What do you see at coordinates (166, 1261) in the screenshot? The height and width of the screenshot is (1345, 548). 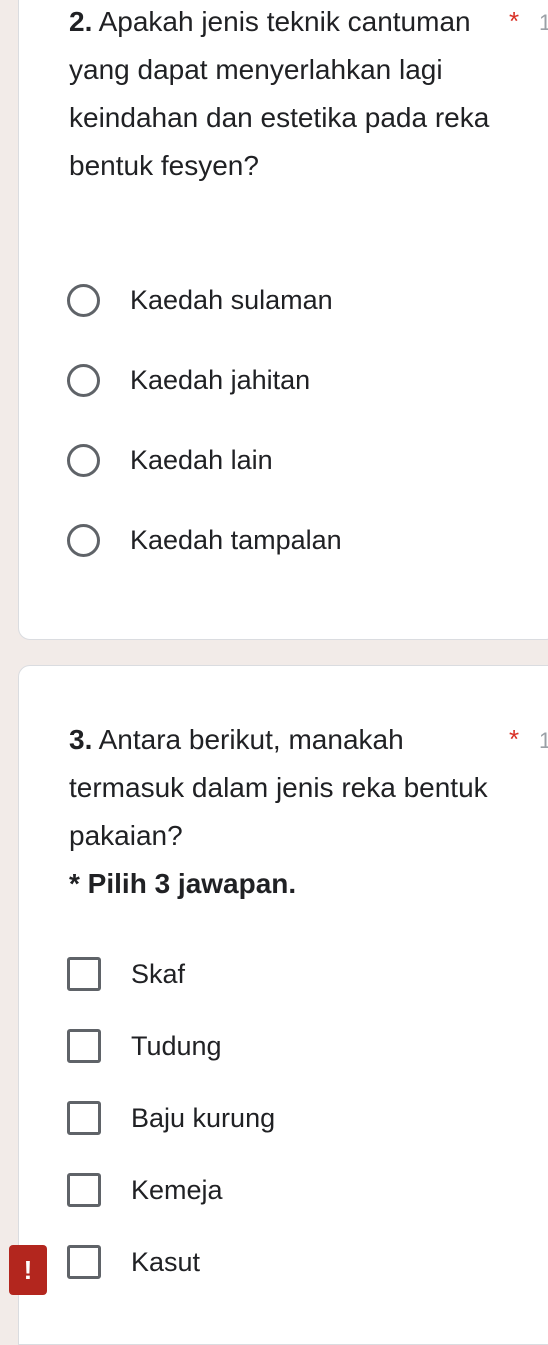 I see `option-label: Kasut` at bounding box center [166, 1261].